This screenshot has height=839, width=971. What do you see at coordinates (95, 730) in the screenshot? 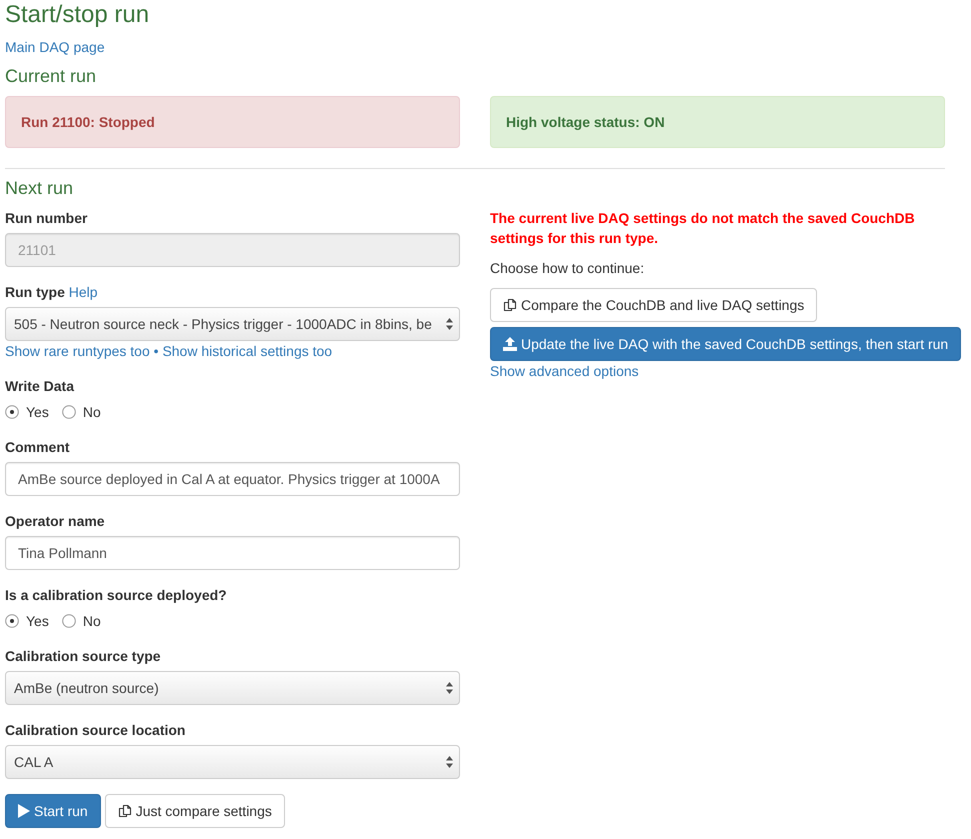
I see `field-label: Calibration source location` at bounding box center [95, 730].